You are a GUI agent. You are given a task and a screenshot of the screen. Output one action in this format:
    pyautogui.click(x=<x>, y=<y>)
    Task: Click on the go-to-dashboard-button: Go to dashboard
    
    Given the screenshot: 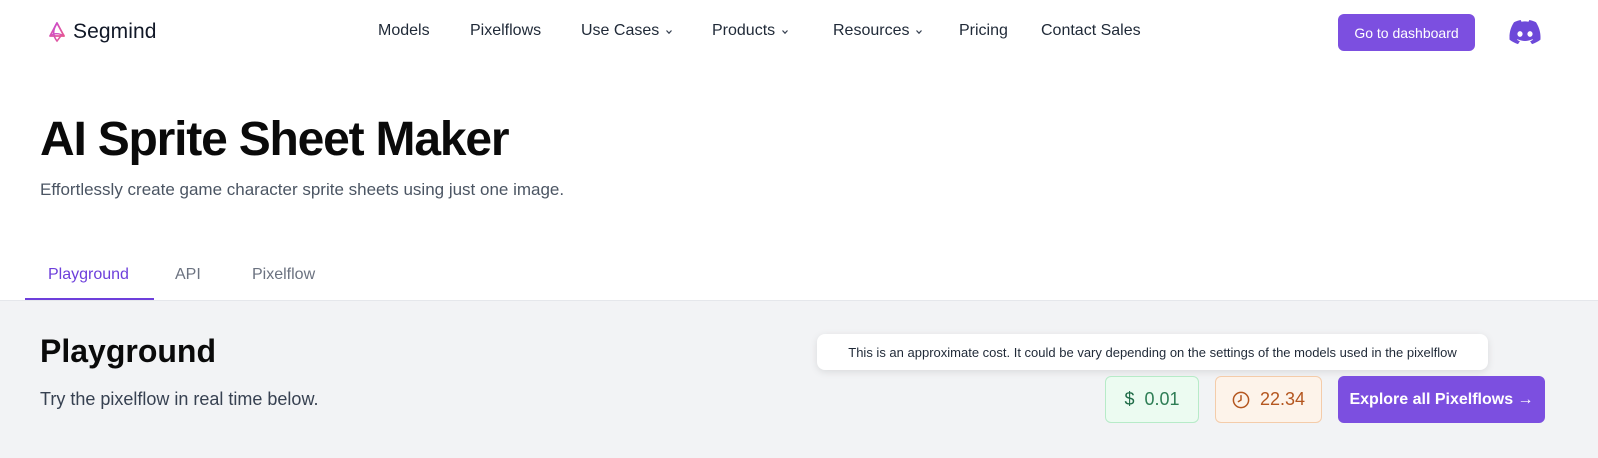 What is the action you would take?
    pyautogui.click(x=1406, y=32)
    